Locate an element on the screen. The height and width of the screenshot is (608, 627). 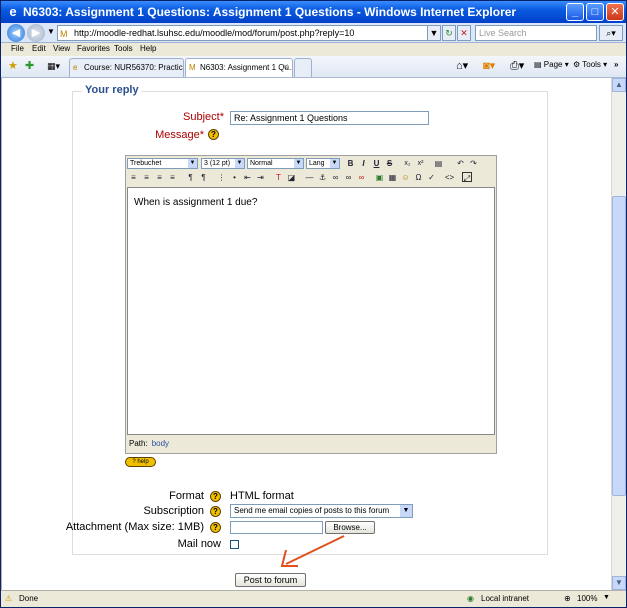
status-bar: ⚠ Done ◉ Local intranet ⊕ 100% ▼ is located at coordinates (313, 598).